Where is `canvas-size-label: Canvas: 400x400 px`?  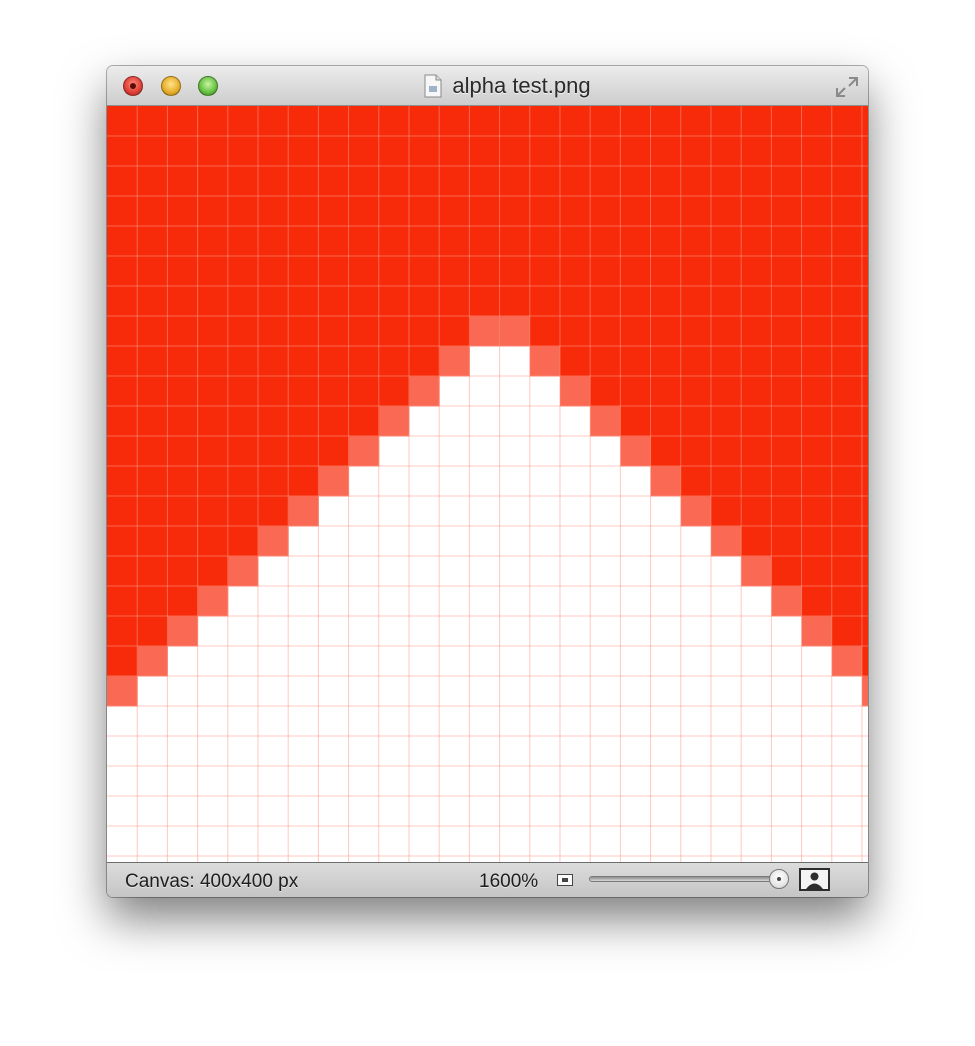 canvas-size-label: Canvas: 400x400 px is located at coordinates (212, 881).